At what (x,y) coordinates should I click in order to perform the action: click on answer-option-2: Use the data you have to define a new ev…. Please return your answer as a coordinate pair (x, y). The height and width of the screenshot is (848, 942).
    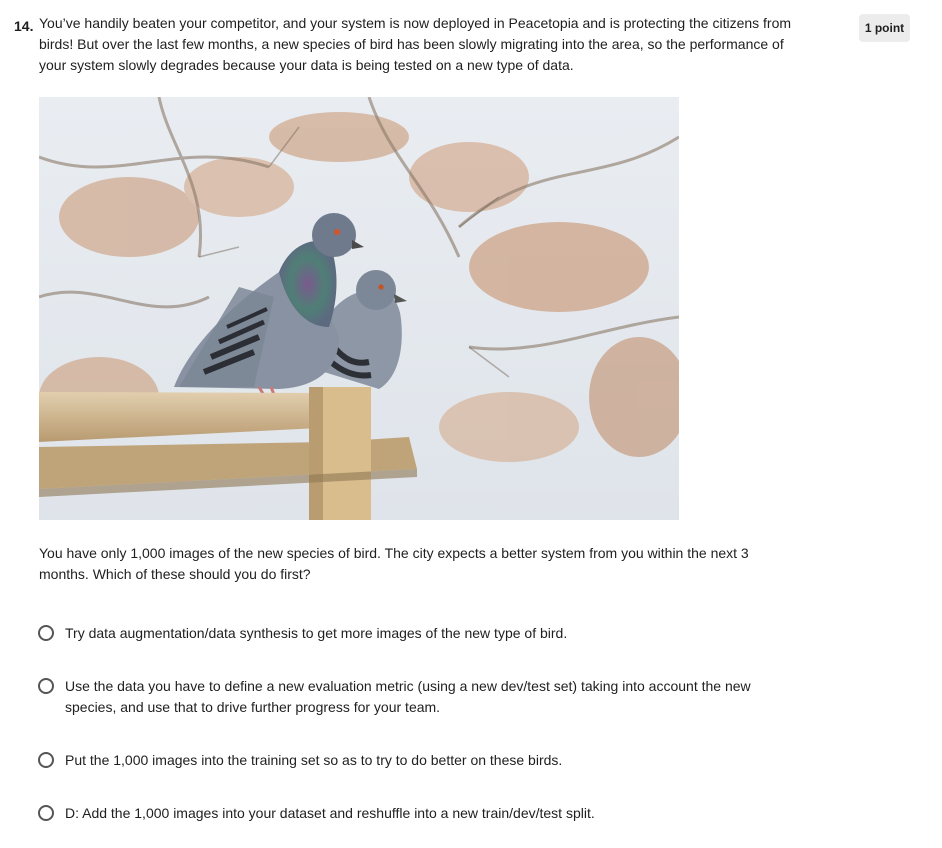
    Looking at the image, I should click on (418, 697).